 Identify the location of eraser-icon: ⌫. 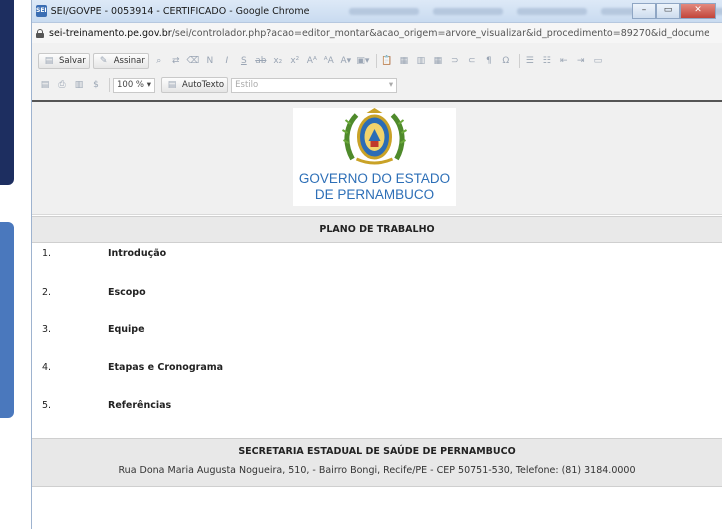
(193, 61).